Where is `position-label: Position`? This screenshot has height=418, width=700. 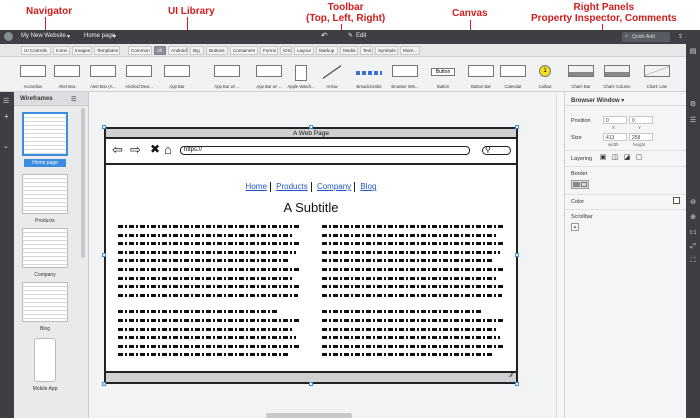
position-label: Position is located at coordinates (581, 121).